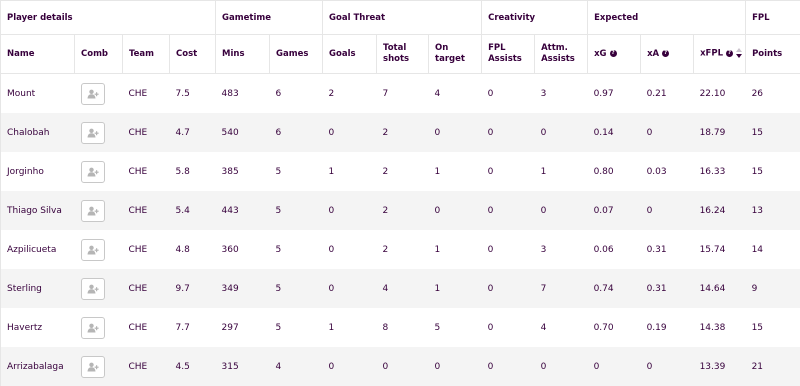 Image resolution: width=800 pixels, height=386 pixels. What do you see at coordinates (349, 93) in the screenshot?
I see `goals-cell: 2` at bounding box center [349, 93].